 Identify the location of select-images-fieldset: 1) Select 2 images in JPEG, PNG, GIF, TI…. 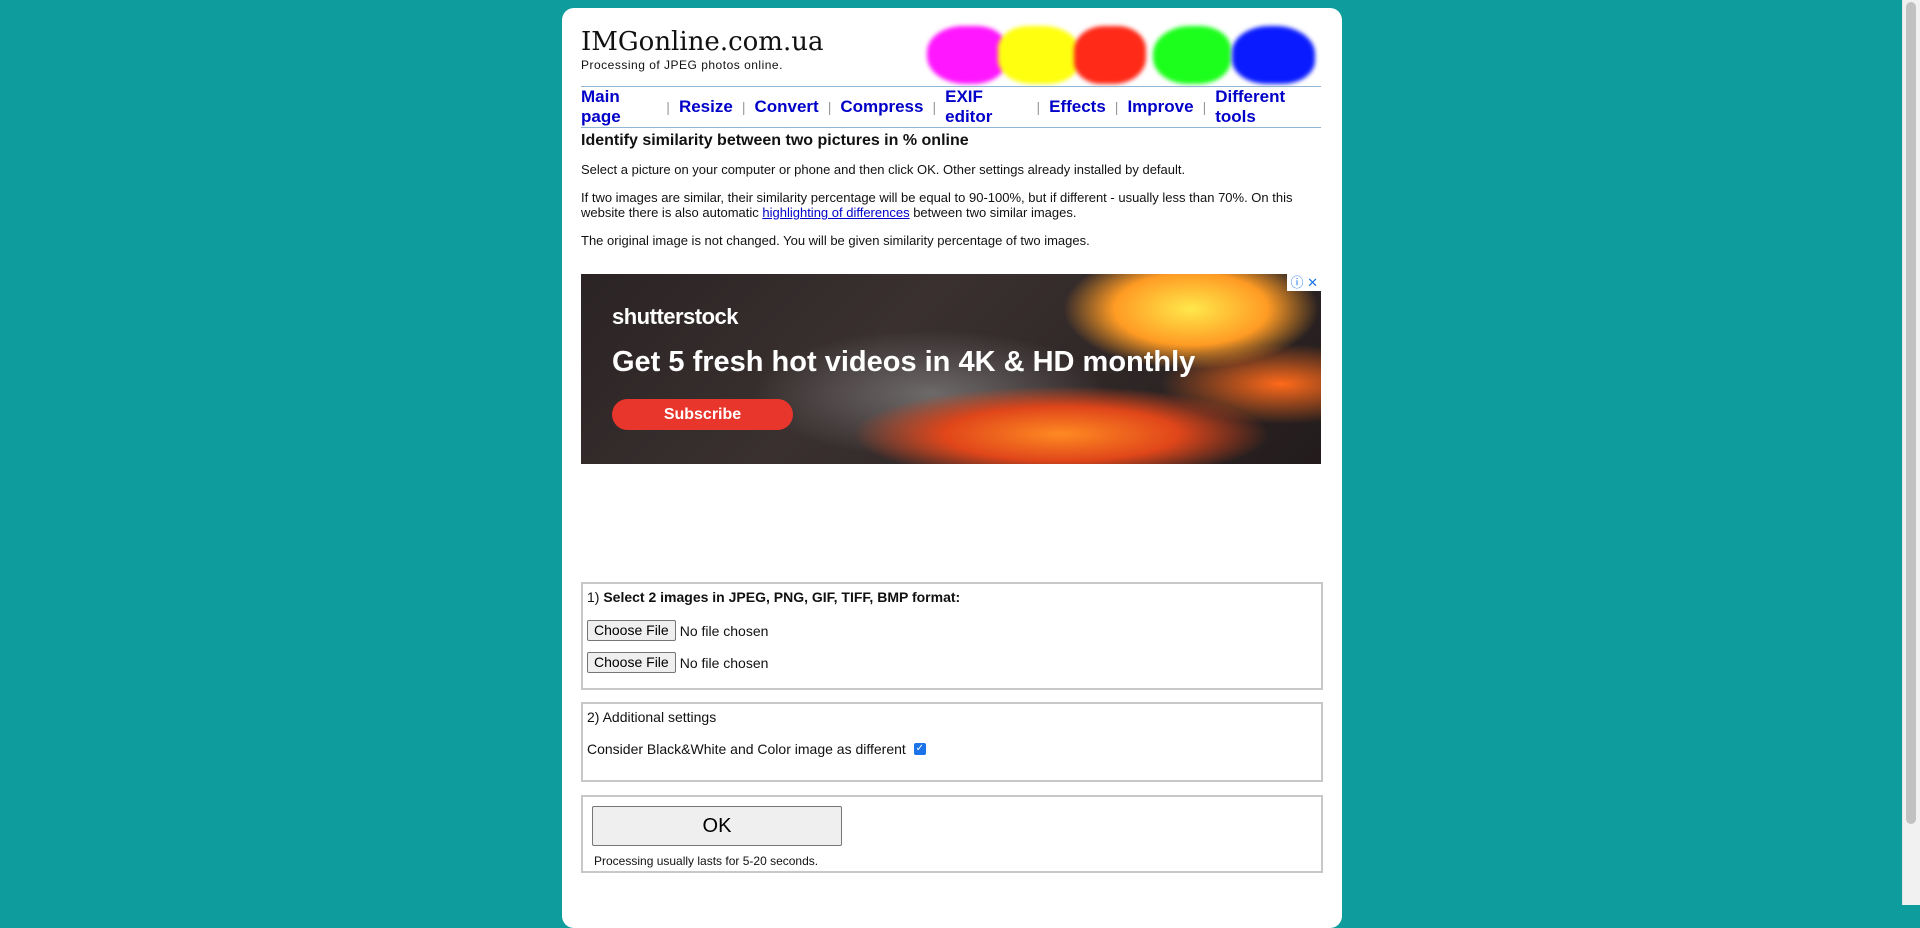
(952, 636).